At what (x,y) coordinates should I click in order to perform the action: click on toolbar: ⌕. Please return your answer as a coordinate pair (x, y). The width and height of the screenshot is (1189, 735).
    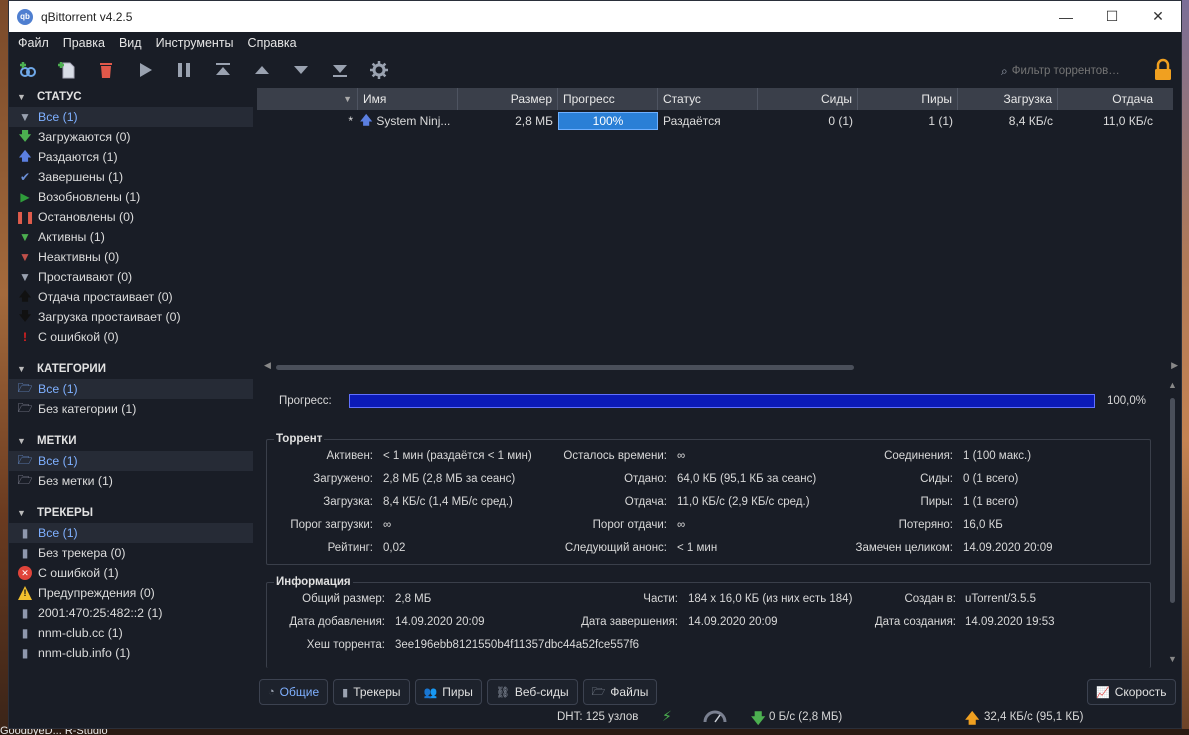
    Looking at the image, I should click on (595, 70).